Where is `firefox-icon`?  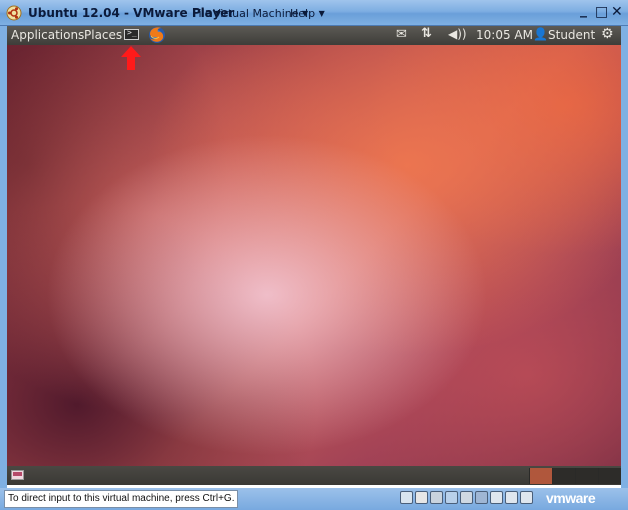
firefox-icon is located at coordinates (157, 35).